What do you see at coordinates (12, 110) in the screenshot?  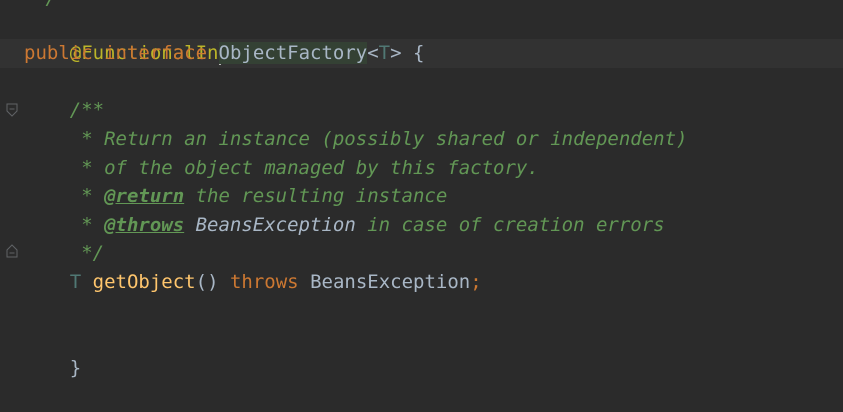 I see `fold-collapse-icon` at bounding box center [12, 110].